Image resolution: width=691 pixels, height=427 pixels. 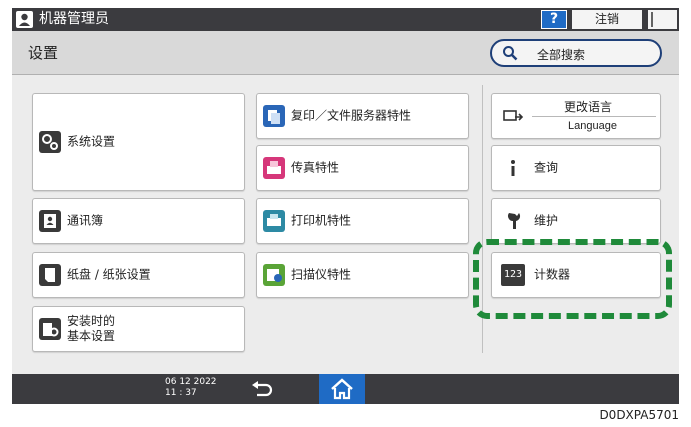 What do you see at coordinates (345, 53) in the screenshot?
I see `header: 设置 全部搜索` at bounding box center [345, 53].